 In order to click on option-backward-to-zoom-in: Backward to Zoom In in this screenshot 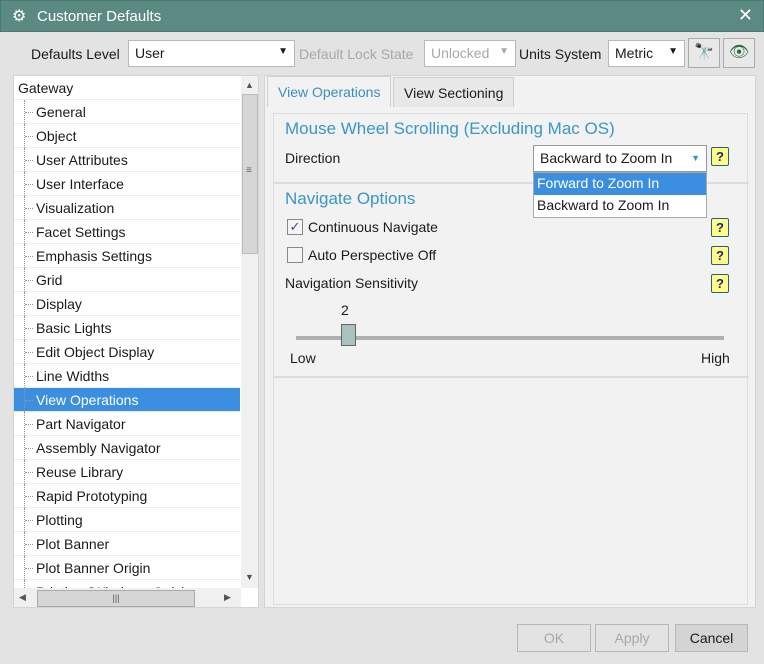, I will do `click(620, 206)`.